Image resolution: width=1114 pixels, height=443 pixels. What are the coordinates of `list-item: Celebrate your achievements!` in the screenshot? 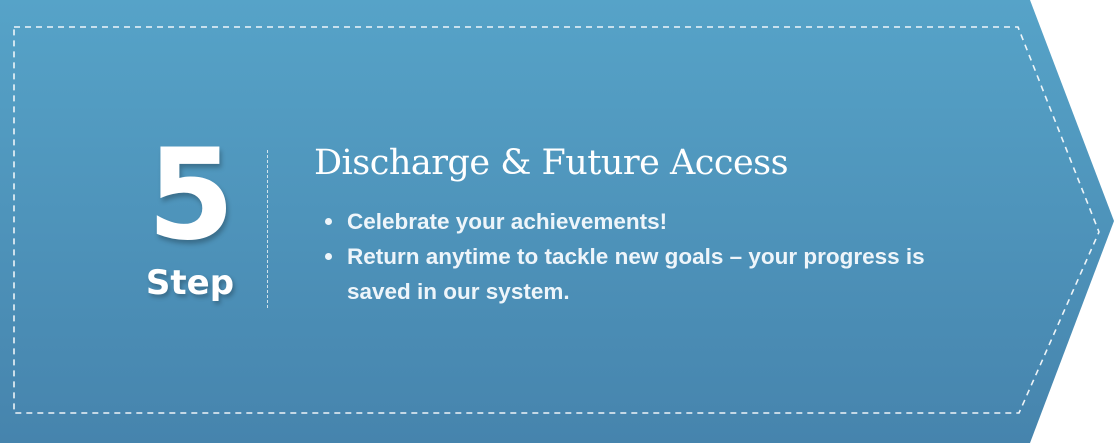 It's located at (644, 221).